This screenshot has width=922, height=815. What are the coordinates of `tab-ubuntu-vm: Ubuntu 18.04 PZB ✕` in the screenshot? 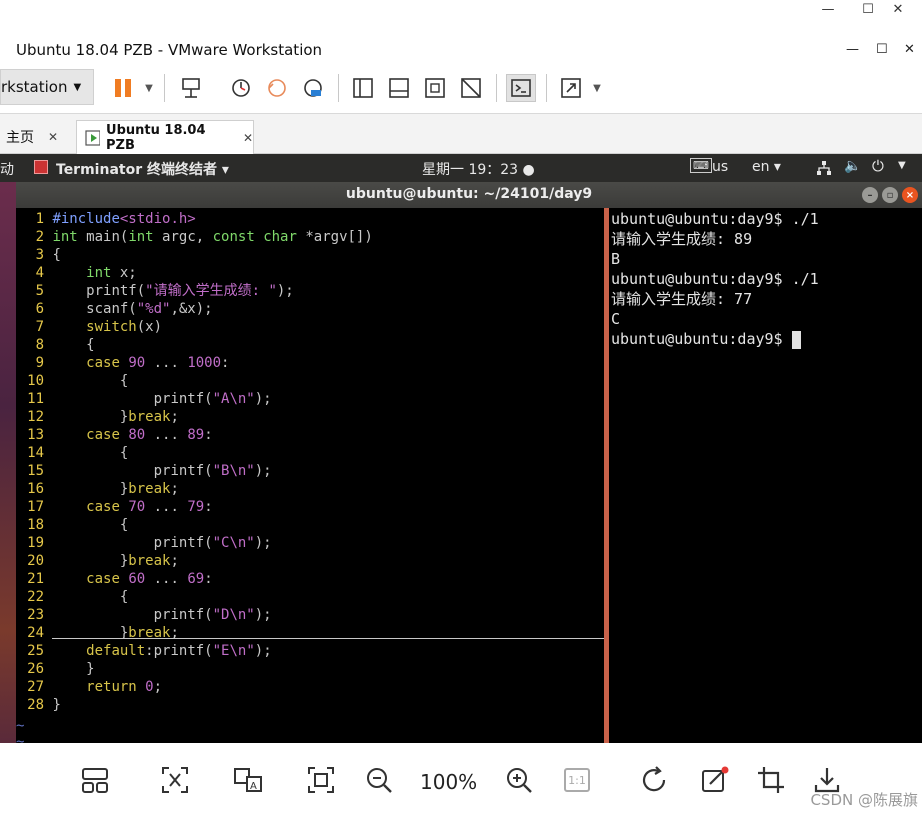 It's located at (165, 137).